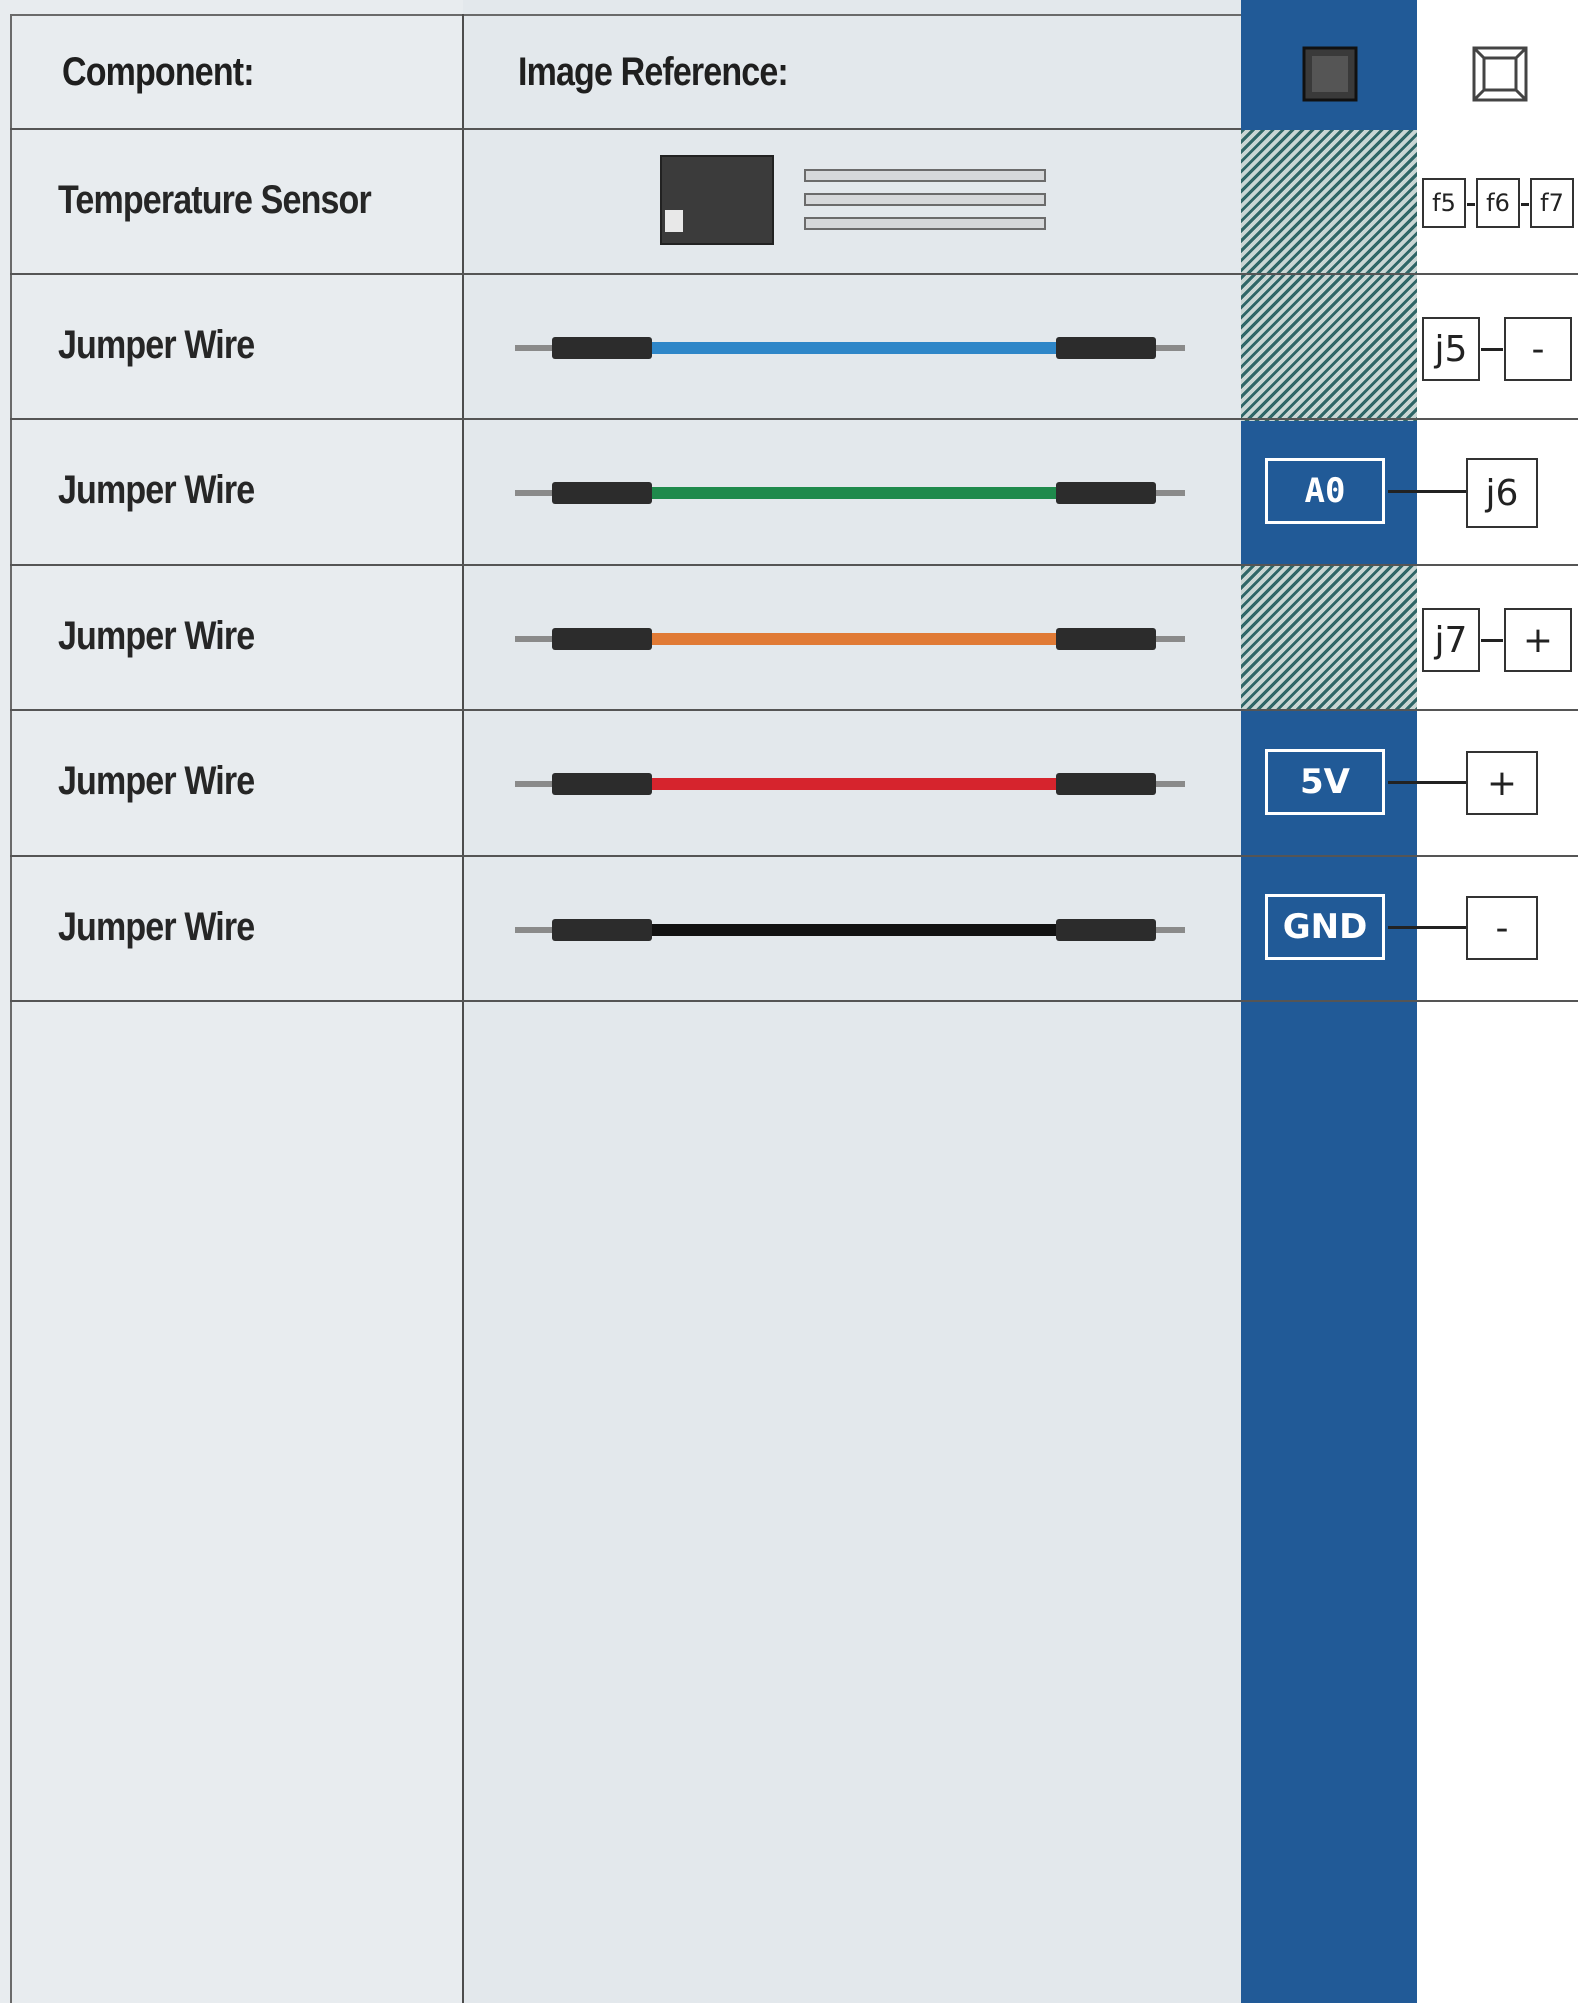  I want to click on breadboard-hole-j6: j6, so click(1502, 493).